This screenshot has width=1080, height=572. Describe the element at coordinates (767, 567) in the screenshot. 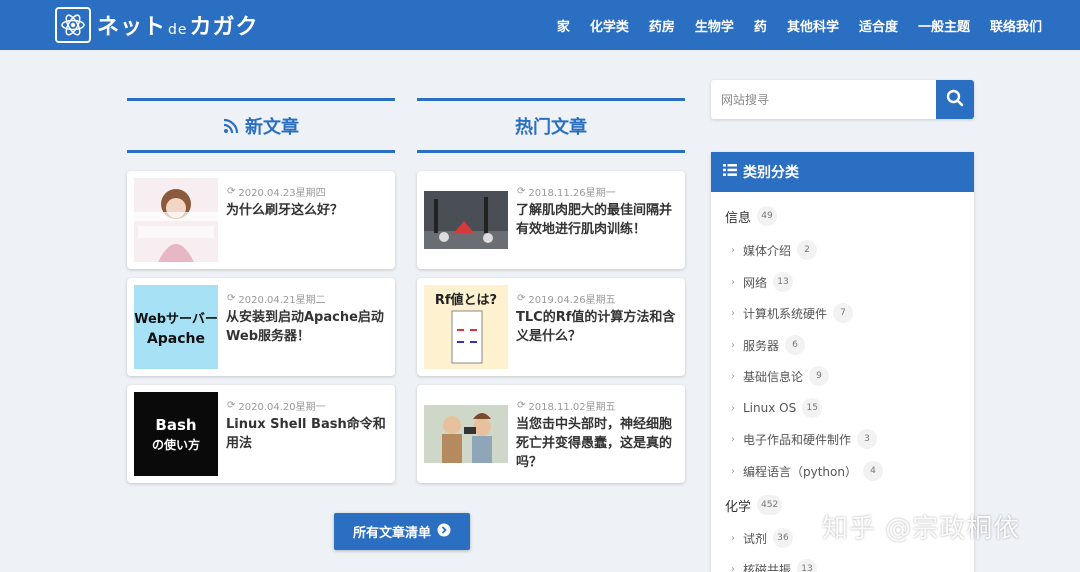

I see `category-label: 核磁共振` at that location.